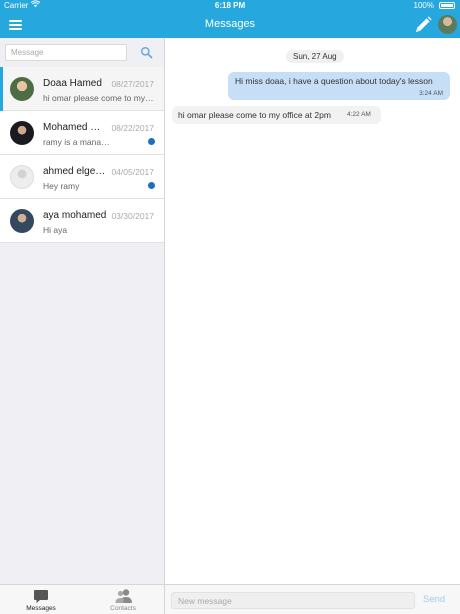  I want to click on page-title: Messages, so click(230, 24).